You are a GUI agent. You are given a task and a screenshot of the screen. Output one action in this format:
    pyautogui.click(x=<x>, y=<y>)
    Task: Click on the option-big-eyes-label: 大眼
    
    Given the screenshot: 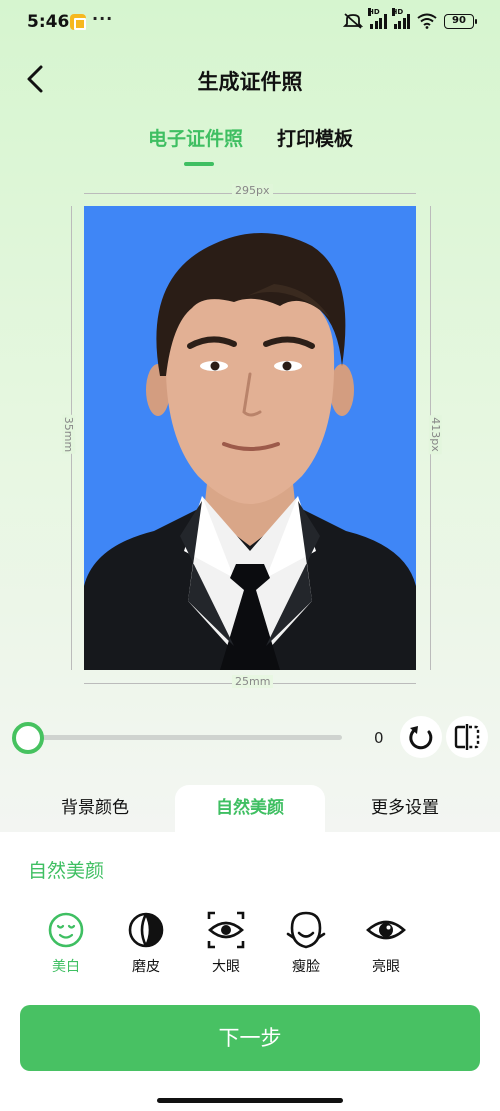 What is the action you would take?
    pyautogui.click(x=226, y=967)
    